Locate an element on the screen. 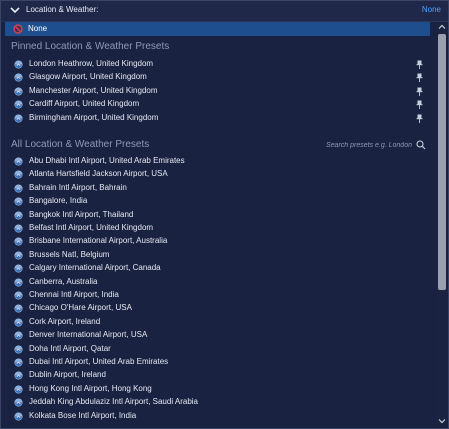  none-option-label: None is located at coordinates (38, 28).